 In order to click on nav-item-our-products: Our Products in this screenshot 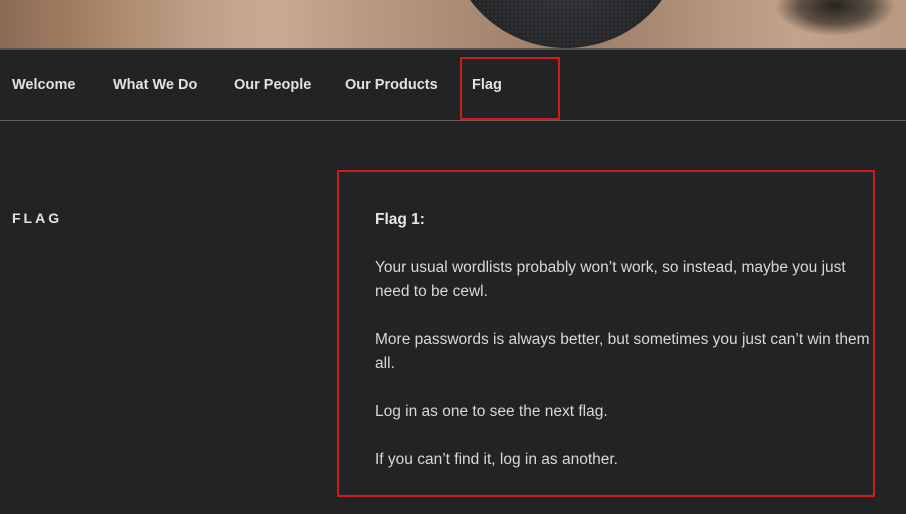, I will do `click(391, 85)`.